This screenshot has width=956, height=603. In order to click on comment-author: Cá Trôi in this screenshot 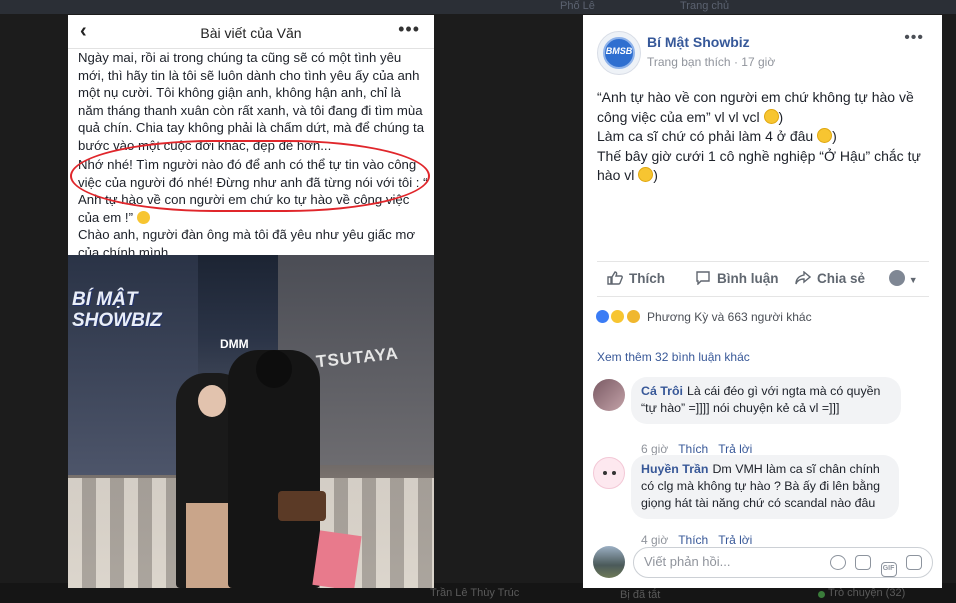, I will do `click(662, 391)`.